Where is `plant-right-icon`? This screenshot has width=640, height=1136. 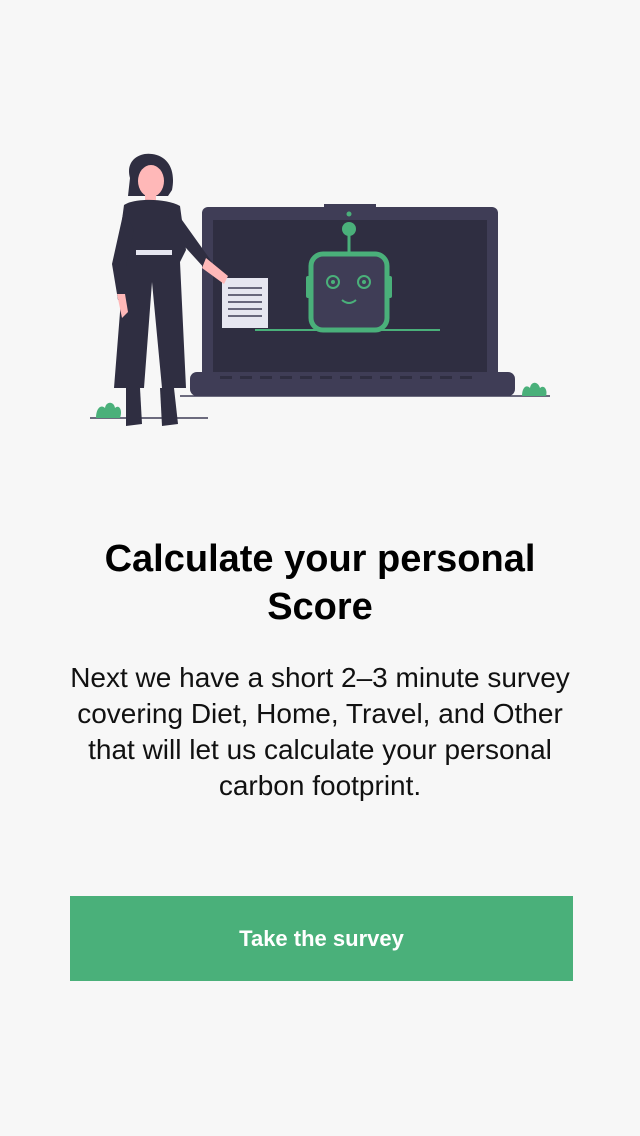 plant-right-icon is located at coordinates (534, 389).